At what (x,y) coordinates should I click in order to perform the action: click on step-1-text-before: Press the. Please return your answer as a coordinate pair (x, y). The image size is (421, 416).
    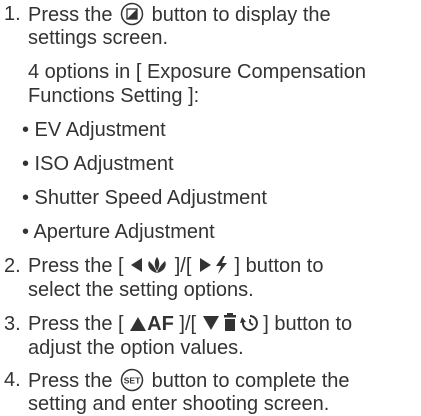
    Looking at the image, I should click on (70, 15).